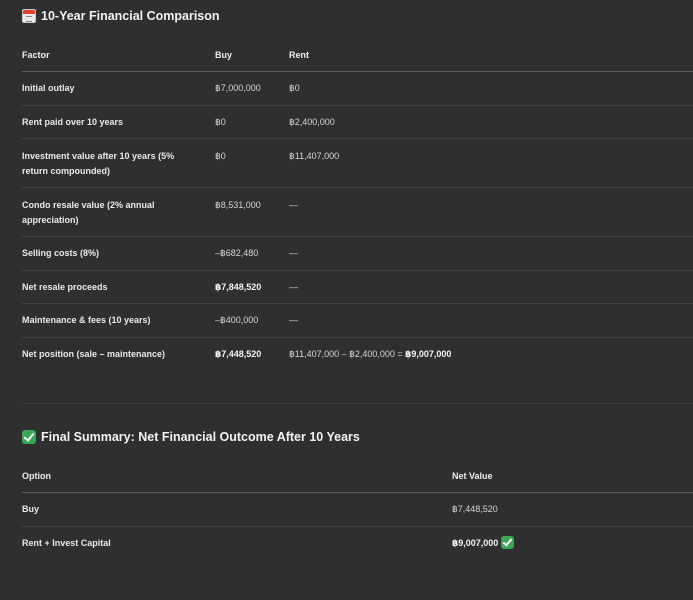  I want to click on factor-cell: Rent paid over 10 years, so click(118, 122).